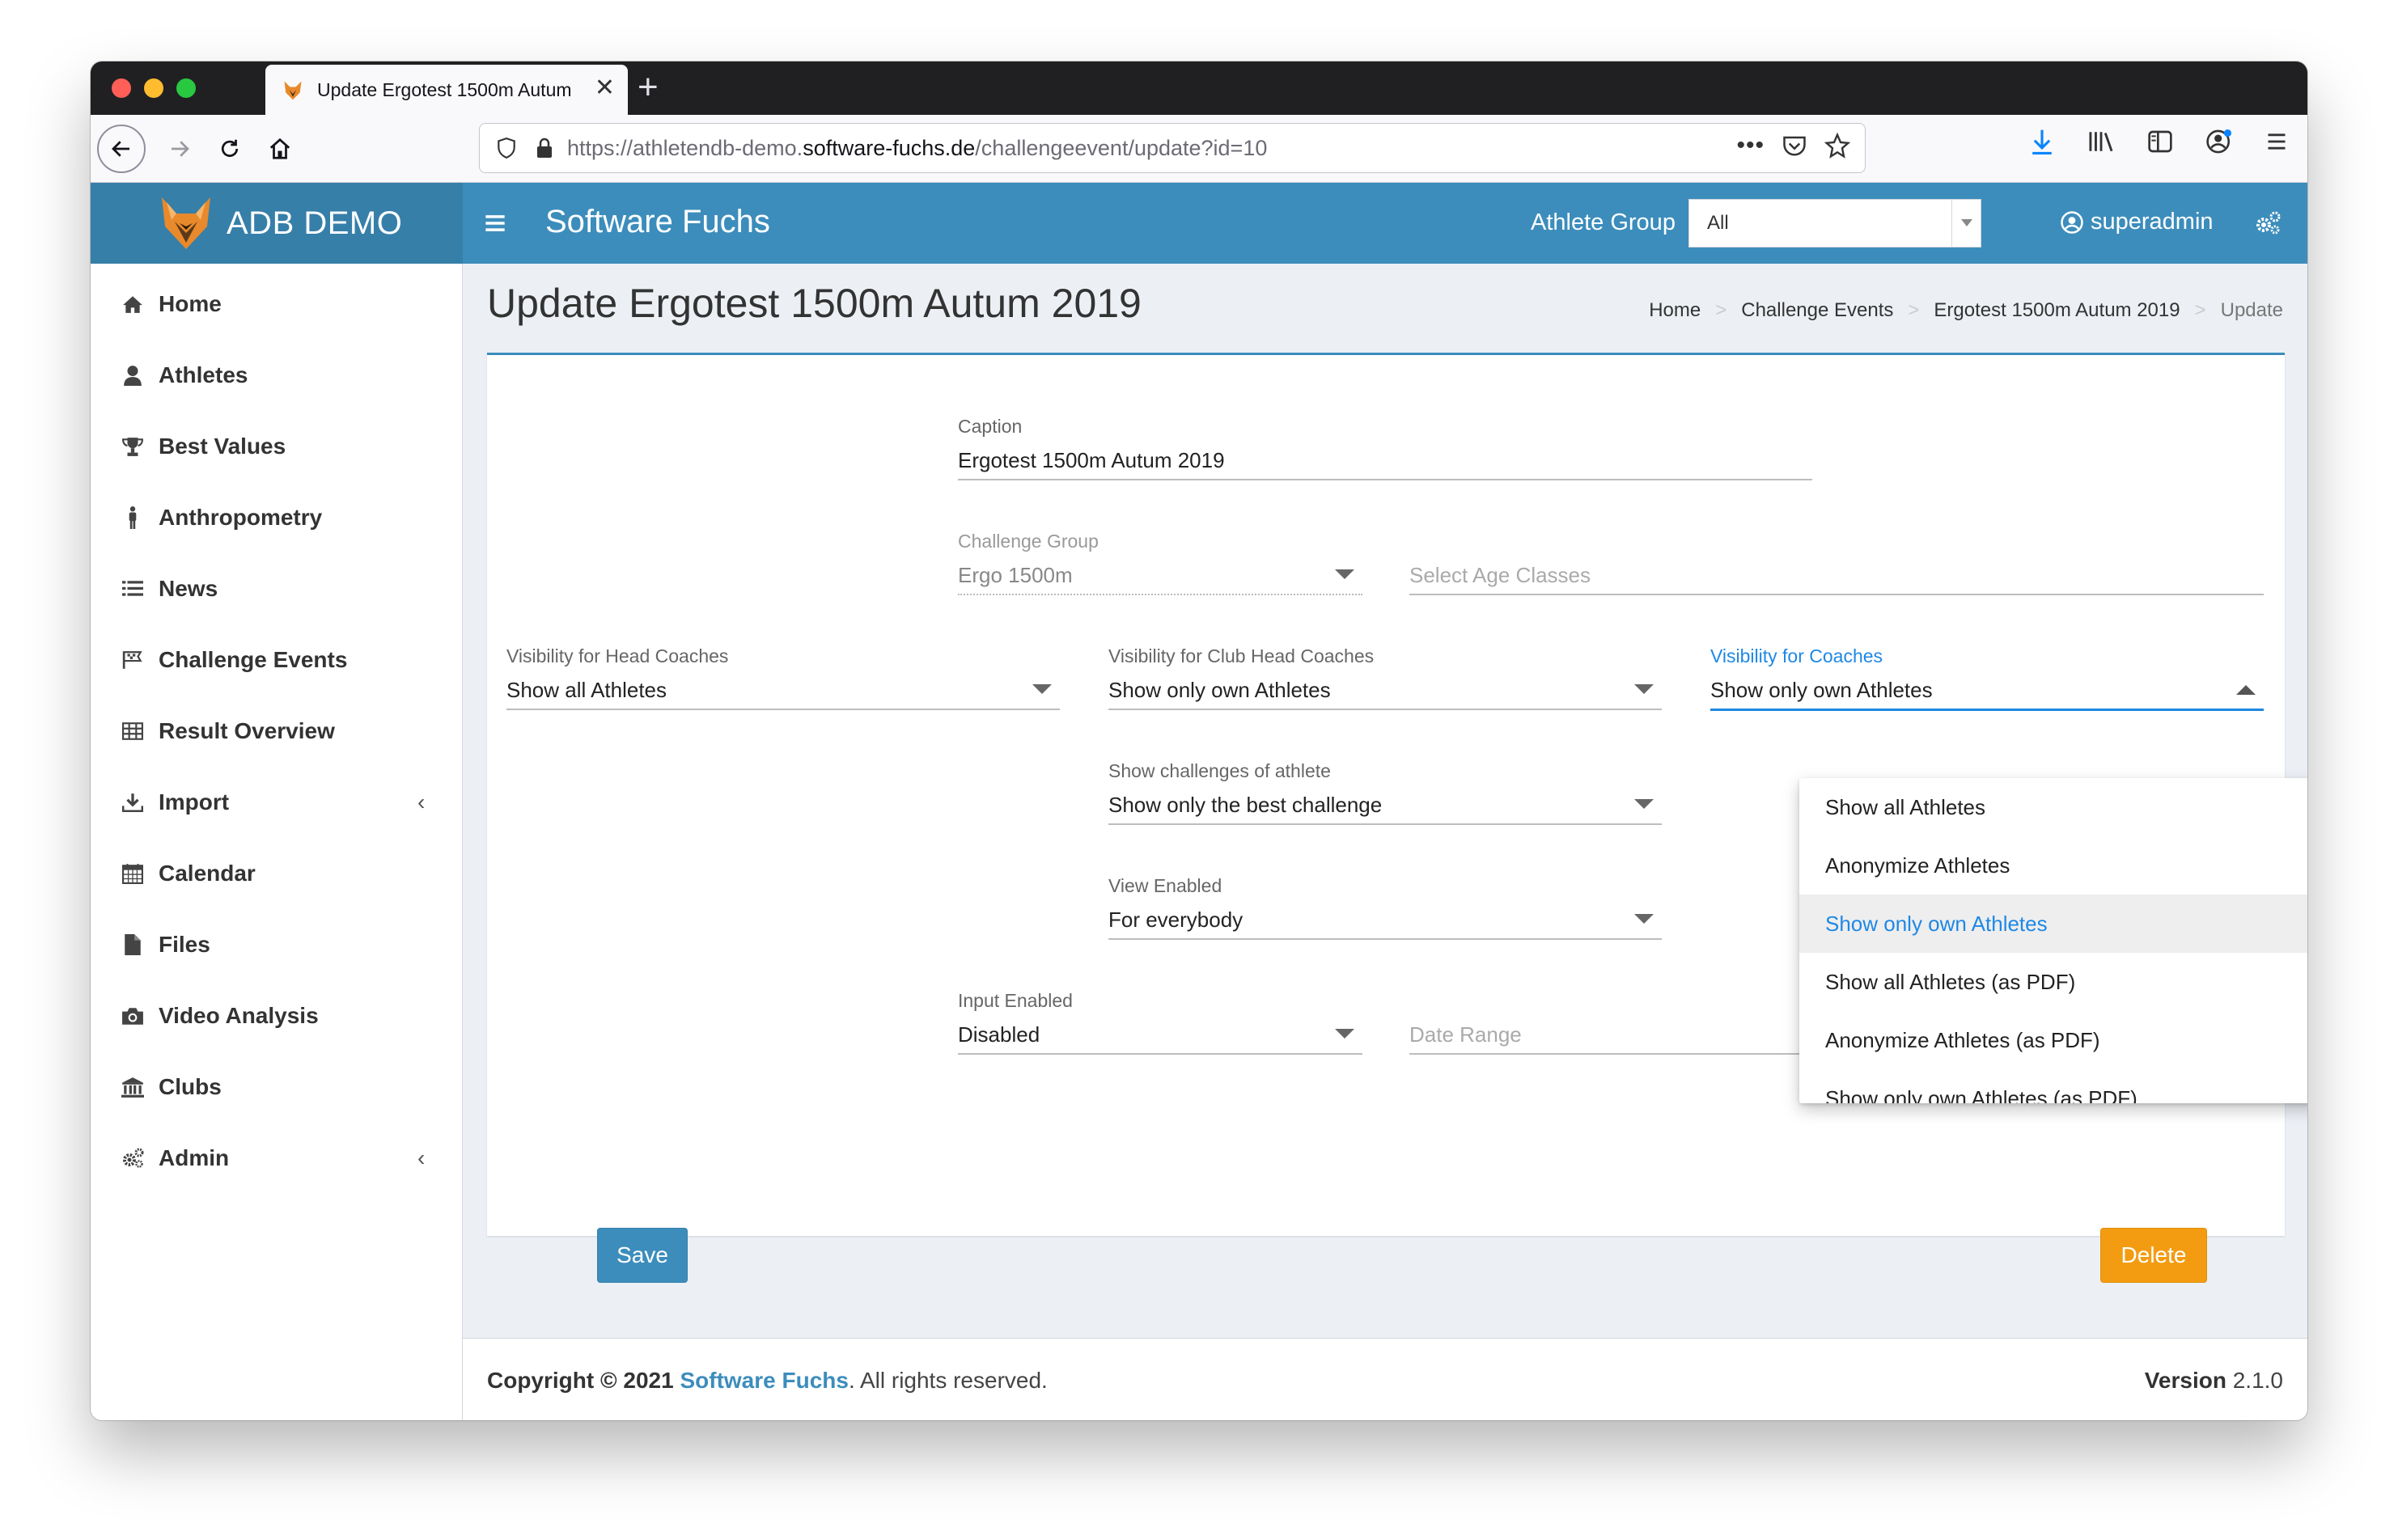  Describe the element at coordinates (277, 223) in the screenshot. I see `brand: ADB DEMO` at that location.